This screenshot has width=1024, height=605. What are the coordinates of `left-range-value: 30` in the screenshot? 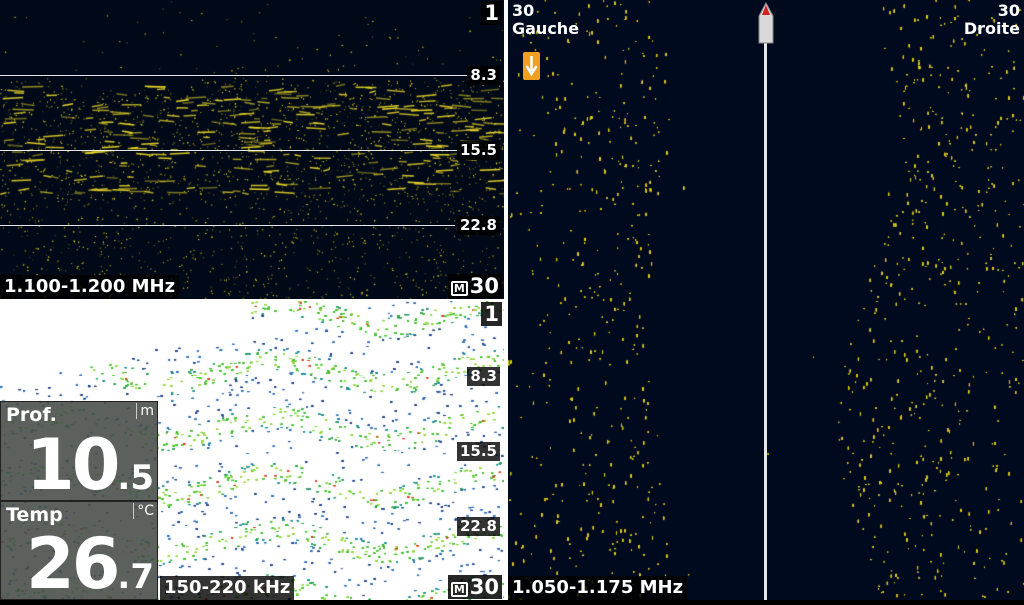 It's located at (523, 10).